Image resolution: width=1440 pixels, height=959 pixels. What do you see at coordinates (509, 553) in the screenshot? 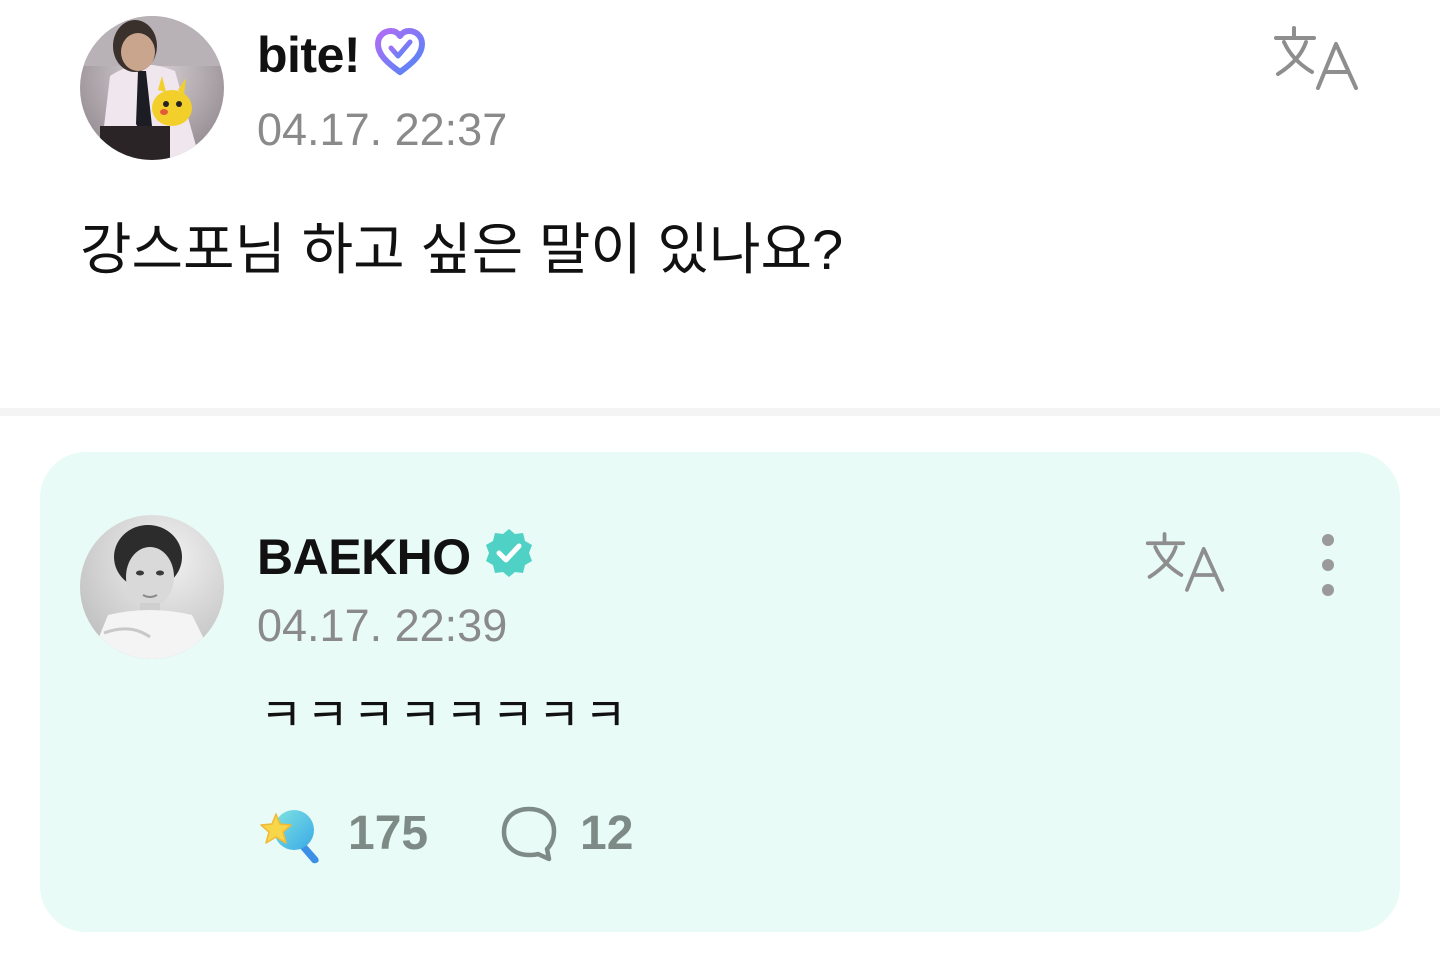
I see `verified-badge-icon` at bounding box center [509, 553].